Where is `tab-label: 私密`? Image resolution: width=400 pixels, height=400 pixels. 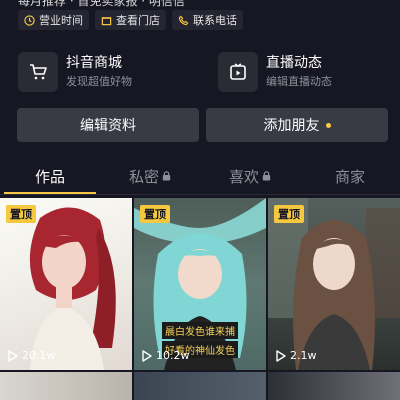 tab-label: 私密 is located at coordinates (143, 176).